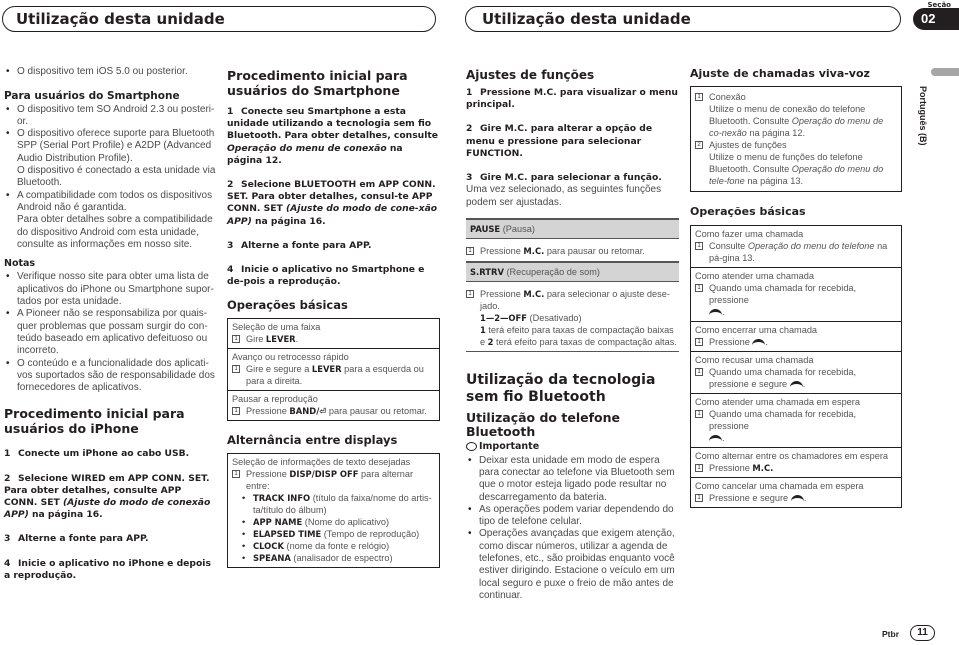 The width and height of the screenshot is (959, 645). I want to click on op-title: Como fazer uma chamada, so click(749, 233).